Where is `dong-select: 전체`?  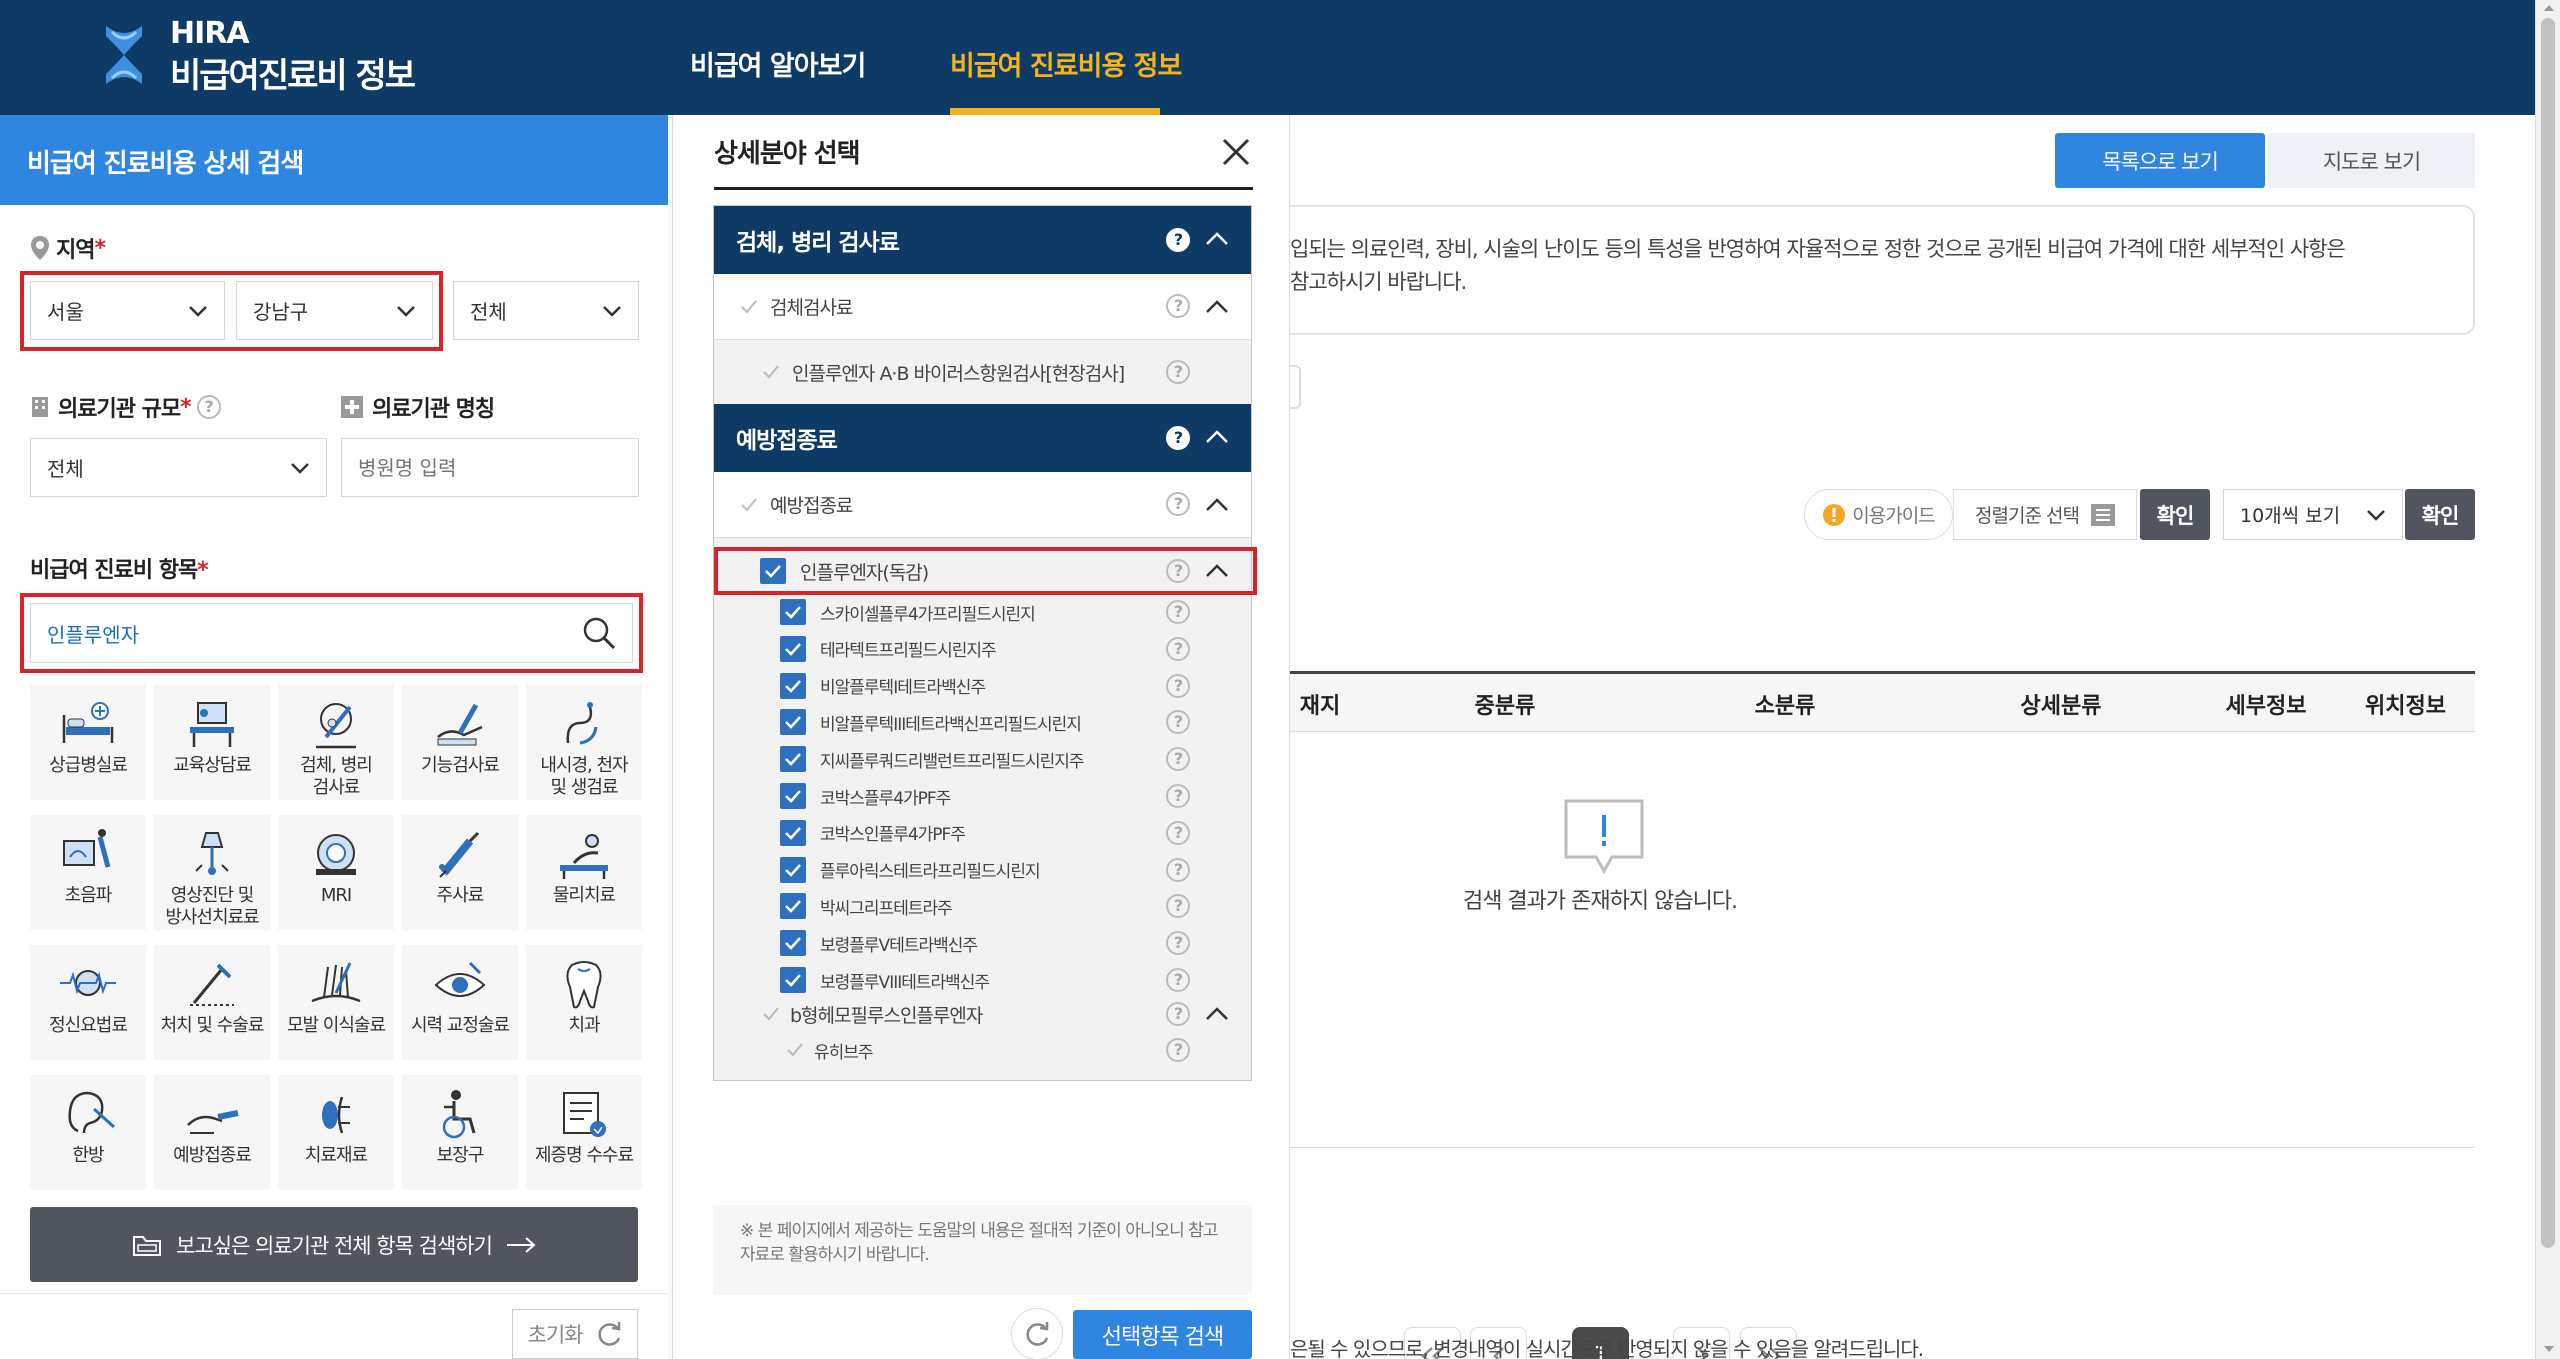
dong-select: 전체 is located at coordinates (546, 310).